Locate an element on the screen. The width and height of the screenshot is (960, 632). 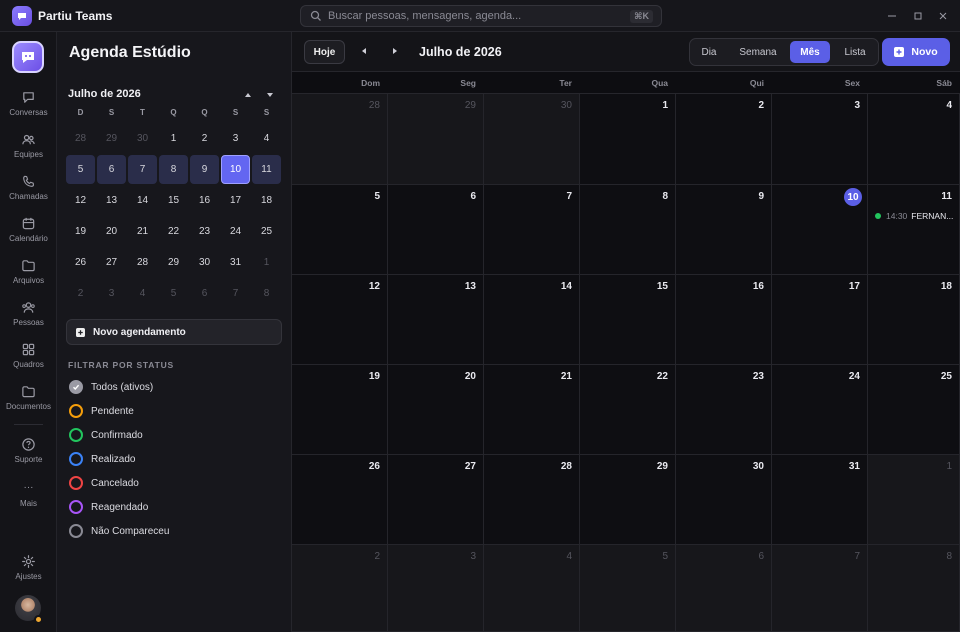
view-tab-semana: Semana is located at coordinates (758, 52).